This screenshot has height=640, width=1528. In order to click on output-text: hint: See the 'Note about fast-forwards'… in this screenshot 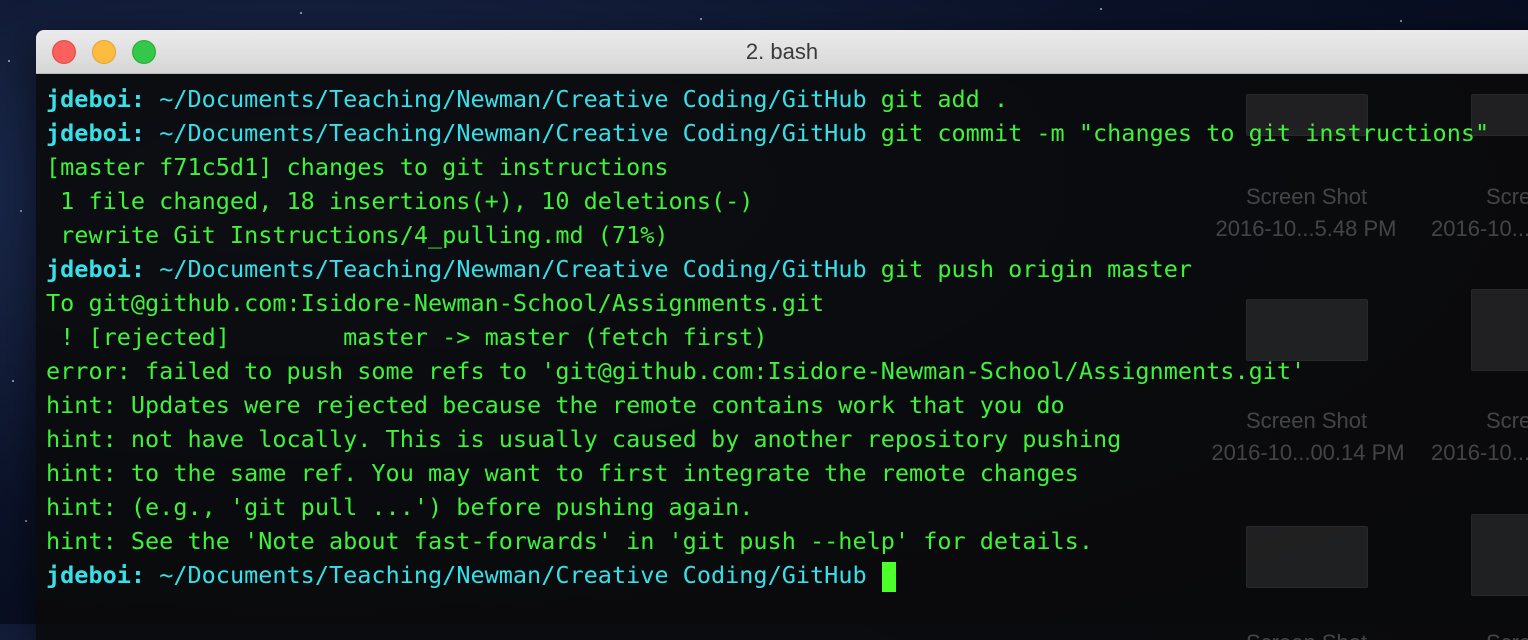, I will do `click(569, 541)`.